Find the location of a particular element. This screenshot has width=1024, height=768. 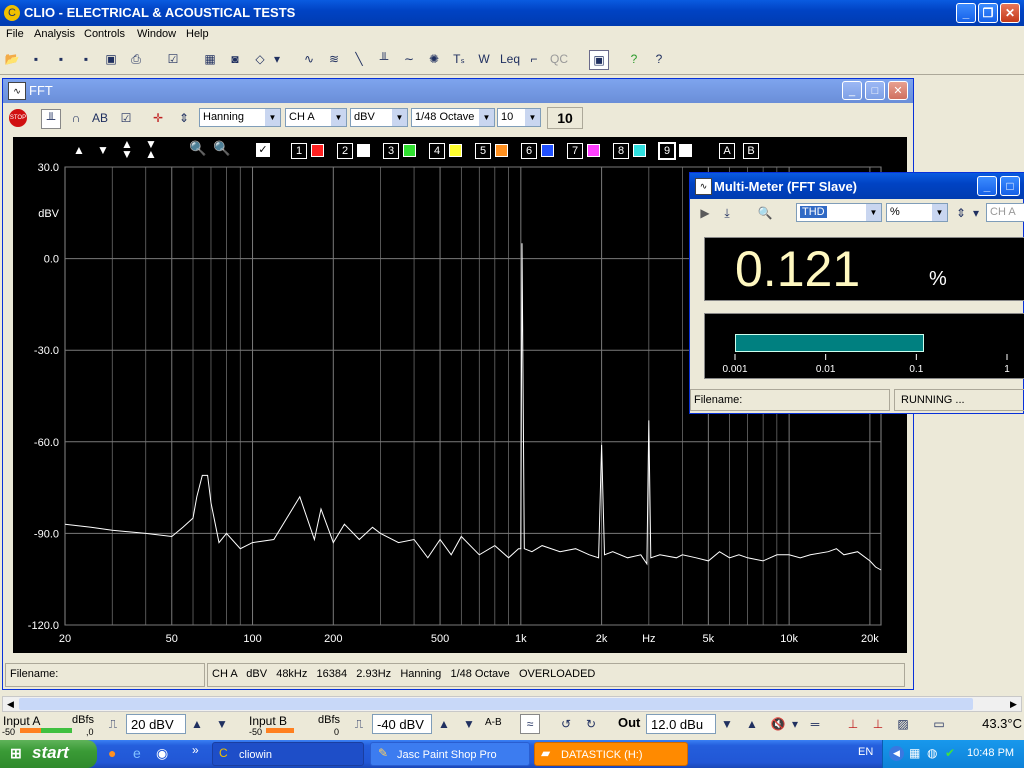

input-b-range-field: -40 dBV is located at coordinates (402, 724).